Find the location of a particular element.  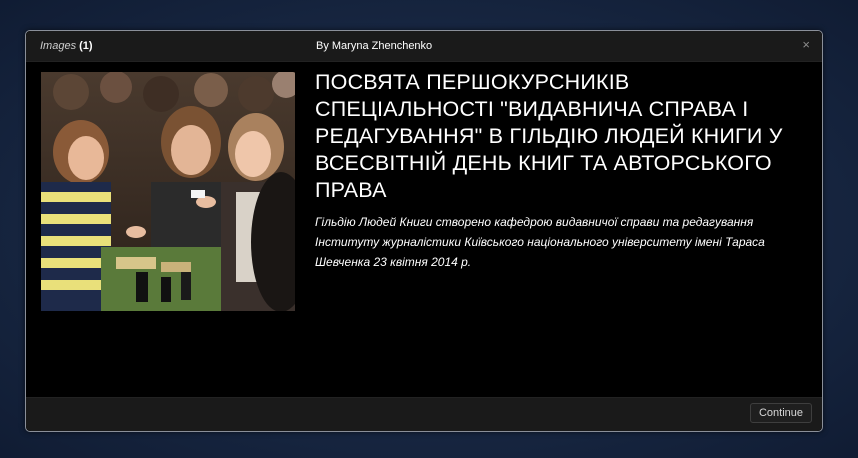

images-count: (1) is located at coordinates (86, 46).